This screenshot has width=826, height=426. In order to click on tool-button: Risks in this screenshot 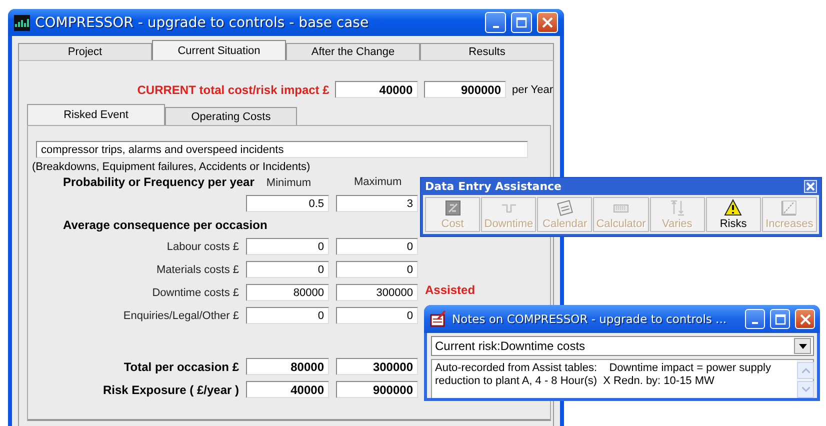, I will do `click(733, 214)`.